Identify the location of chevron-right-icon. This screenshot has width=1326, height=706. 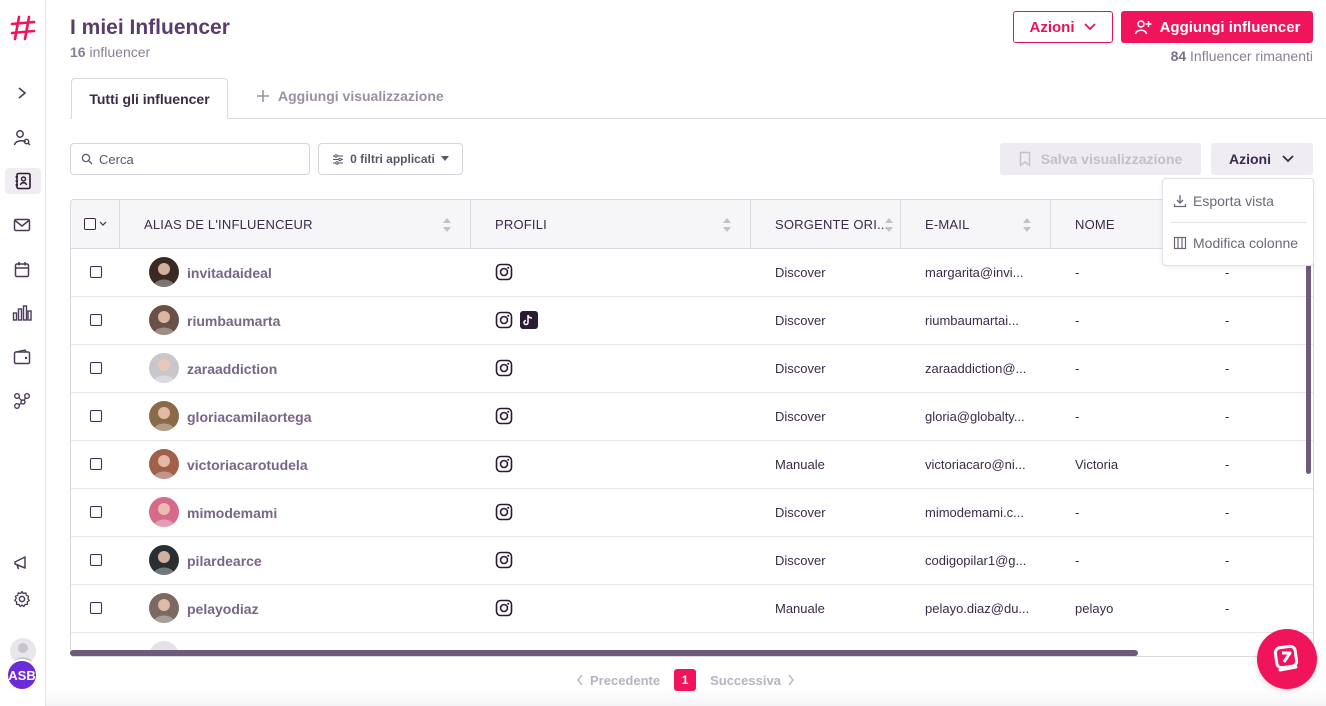
(22, 93).